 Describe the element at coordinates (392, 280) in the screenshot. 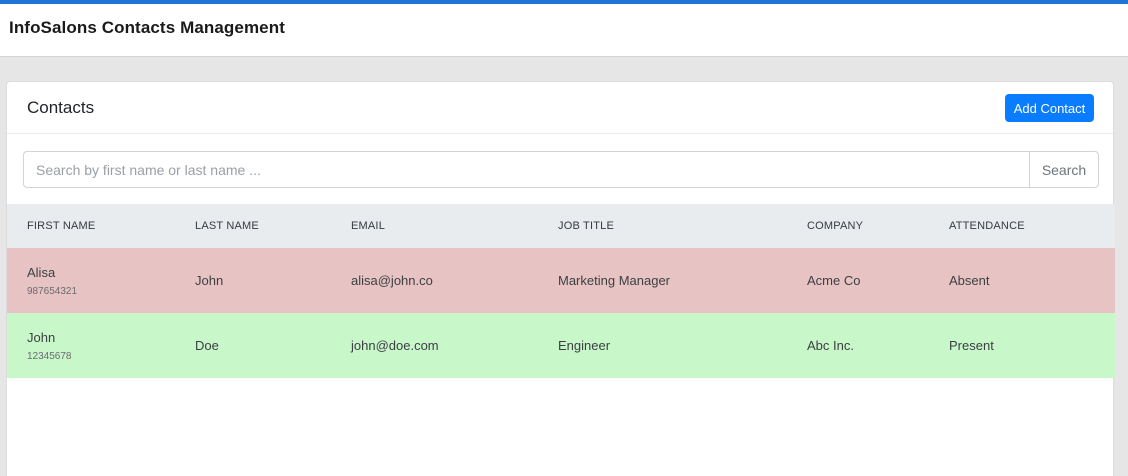

I see `cell-email: alisa@john.co` at that location.